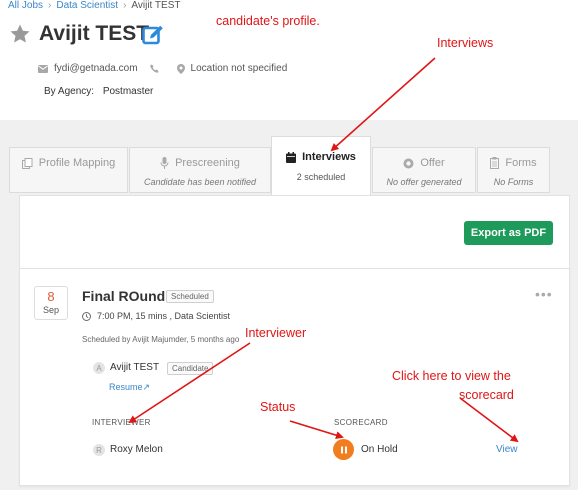 Image resolution: width=578 pixels, height=490 pixels. Describe the element at coordinates (489, 420) in the screenshot. I see `arrow-scorecard` at that location.